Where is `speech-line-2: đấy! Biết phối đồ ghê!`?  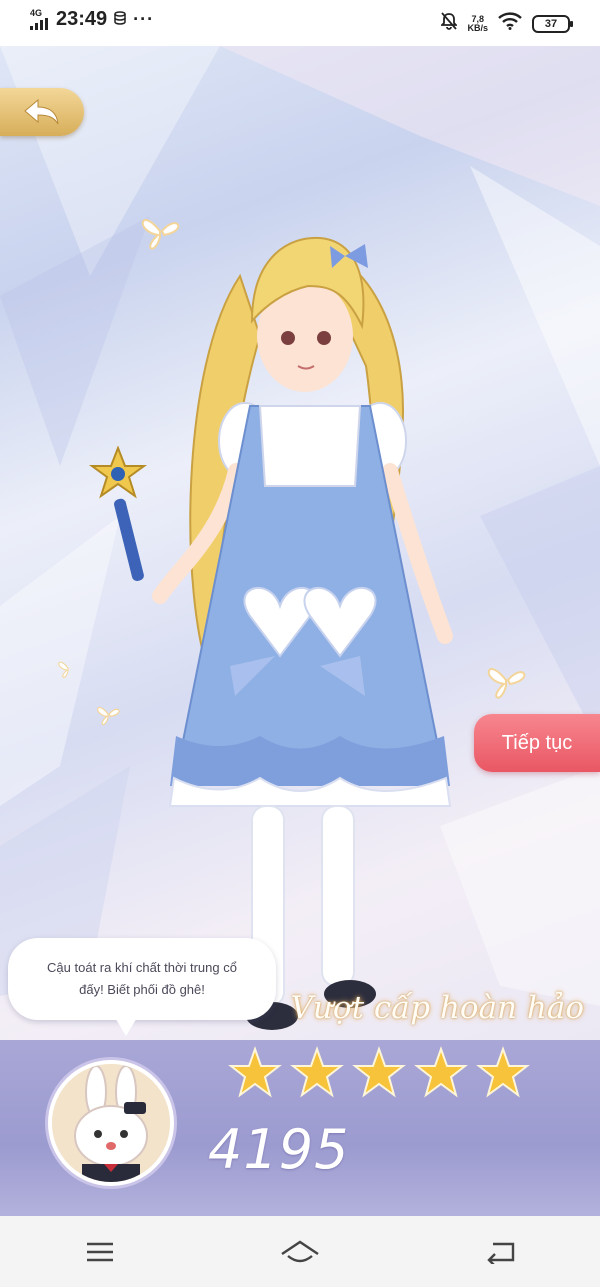 speech-line-2: đấy! Biết phối đồ ghê! is located at coordinates (142, 989).